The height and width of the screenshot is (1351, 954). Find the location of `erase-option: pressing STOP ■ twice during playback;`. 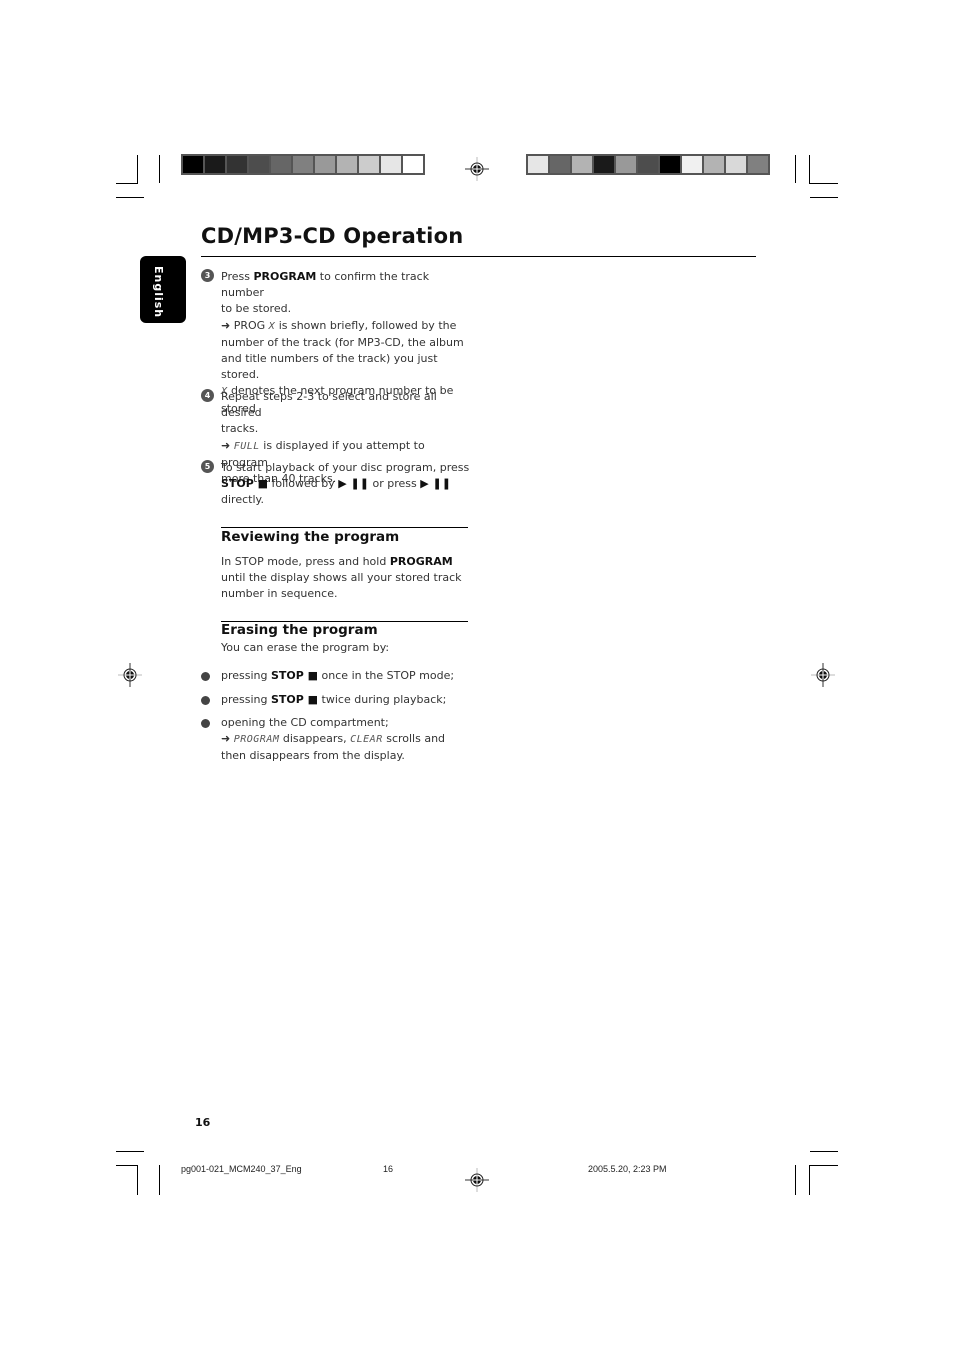

erase-option: pressing STOP ■ twice during playback; is located at coordinates (346, 700).